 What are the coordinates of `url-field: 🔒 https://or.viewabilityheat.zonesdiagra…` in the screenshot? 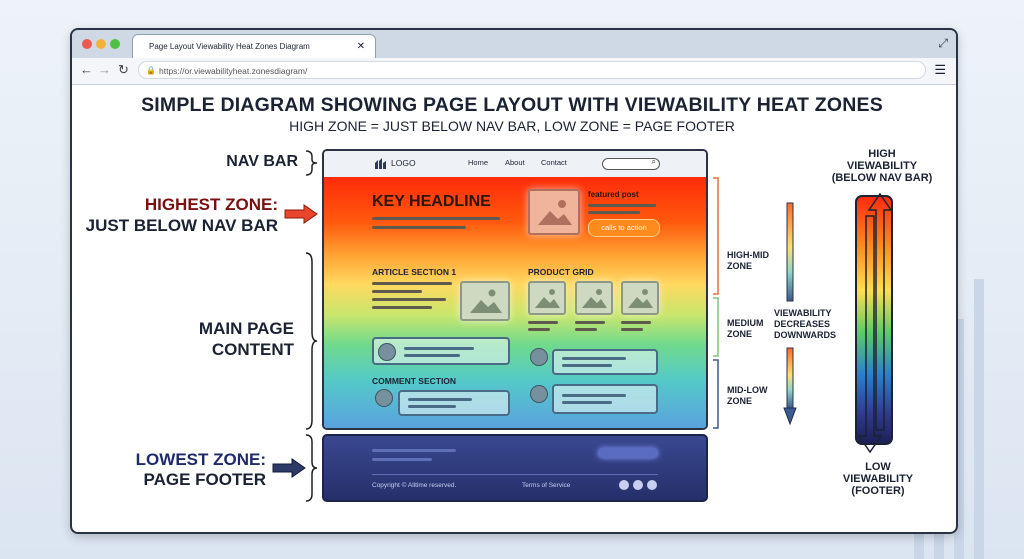 It's located at (532, 70).